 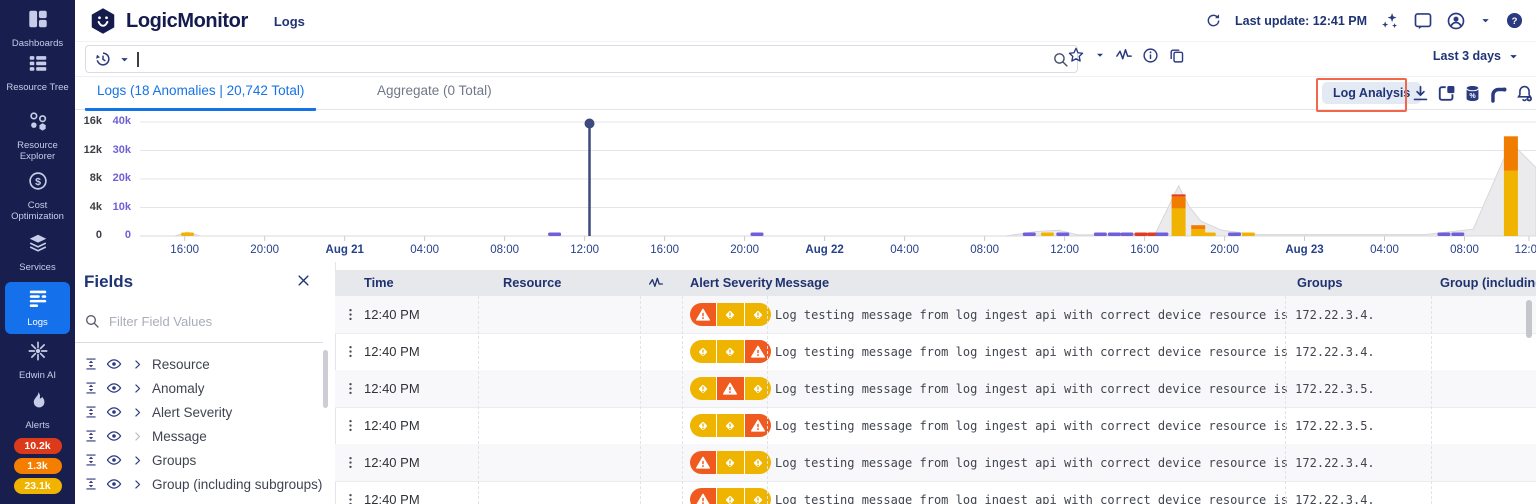 I want to click on usage-button: %, so click(x=1472, y=93).